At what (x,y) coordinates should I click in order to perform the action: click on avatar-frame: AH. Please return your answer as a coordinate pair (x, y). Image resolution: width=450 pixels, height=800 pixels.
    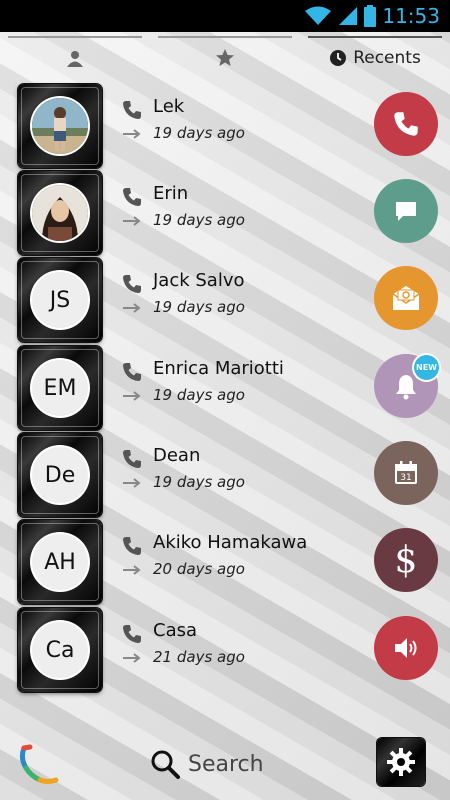
    Looking at the image, I should click on (60, 562).